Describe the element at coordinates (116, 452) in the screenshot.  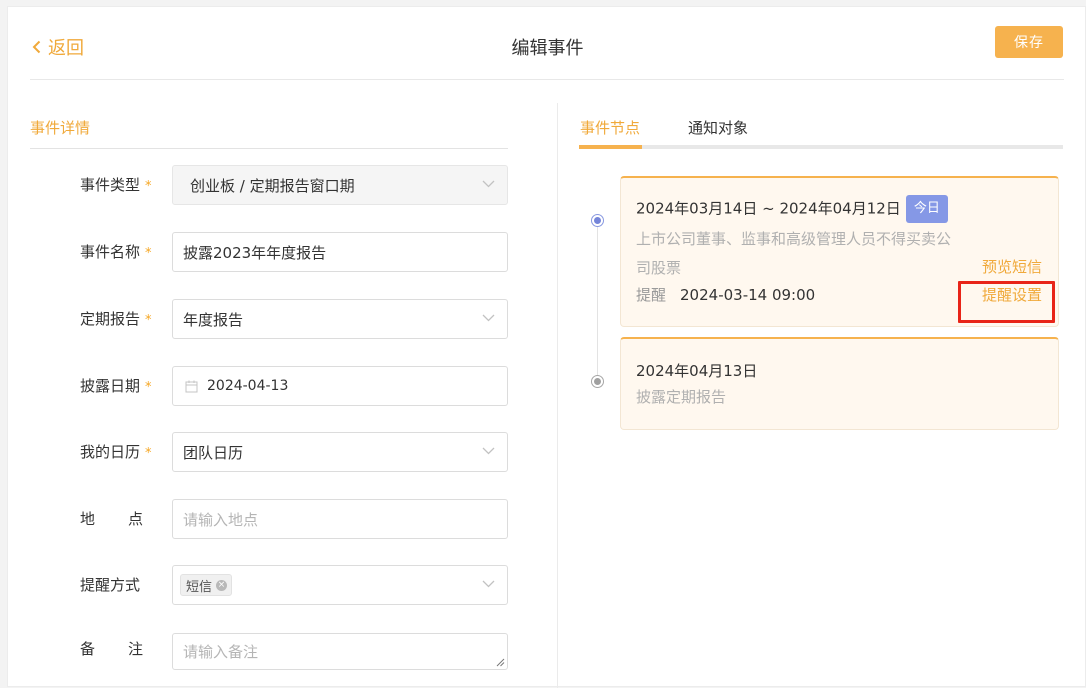
I see `my-calendar-label: 我的日历 *` at that location.